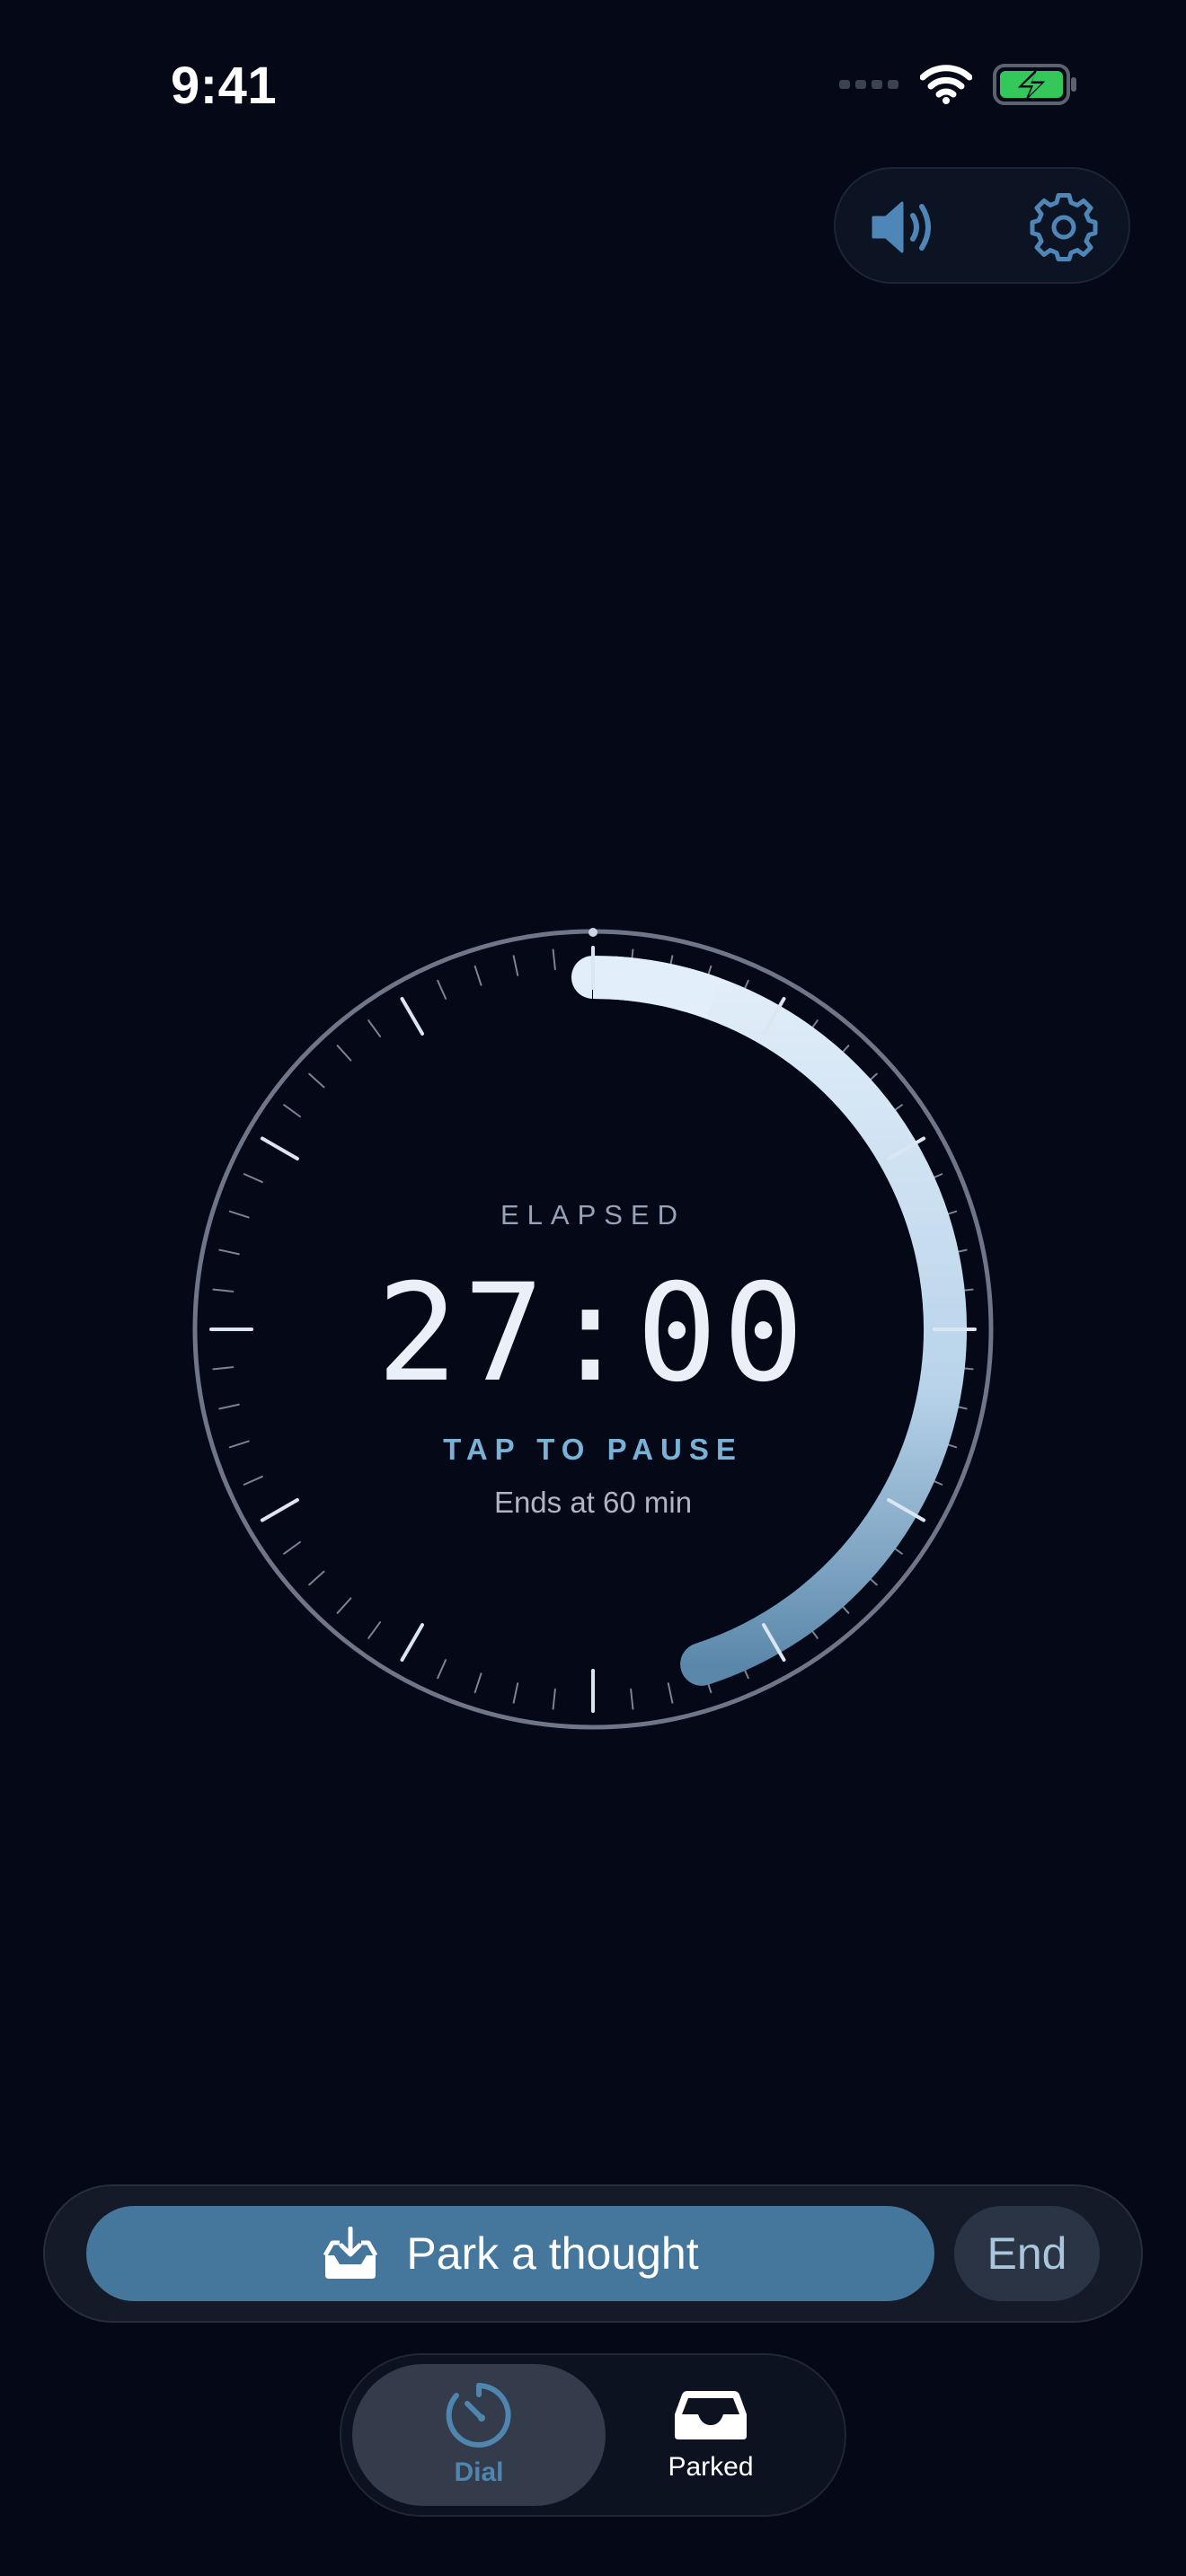 This screenshot has width=1186, height=2576. I want to click on elapsed-label: ELAPSED, so click(593, 1215).